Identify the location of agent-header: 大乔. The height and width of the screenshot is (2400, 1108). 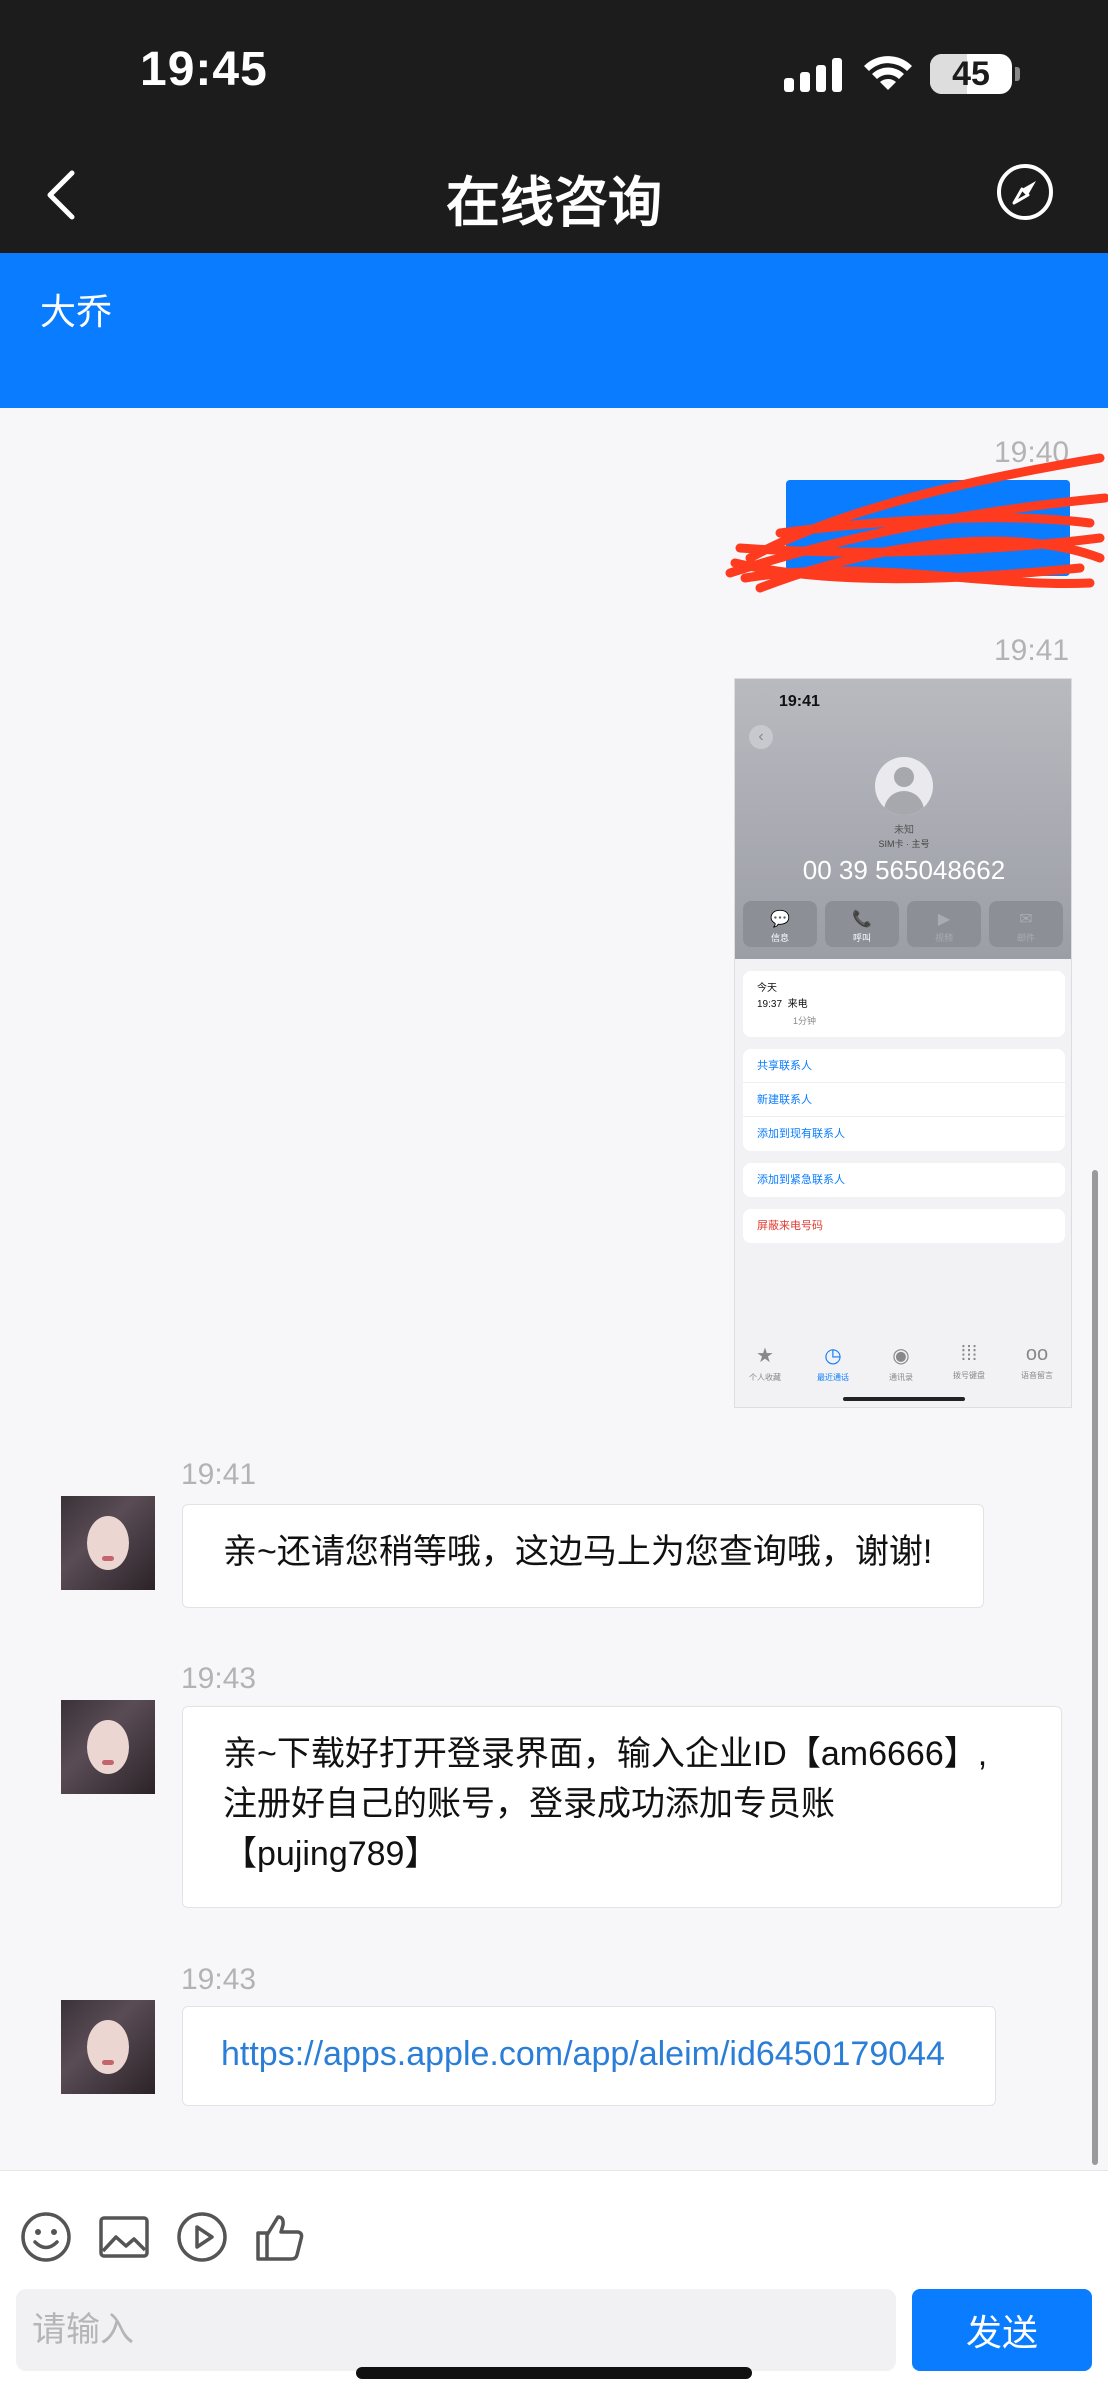
(554, 330).